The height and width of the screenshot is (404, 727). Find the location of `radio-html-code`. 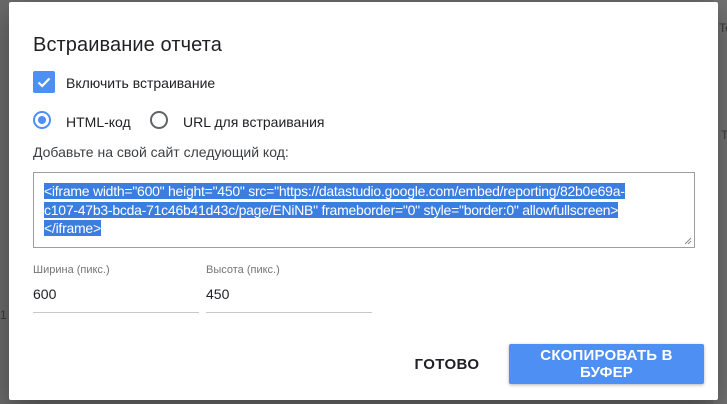

radio-html-code is located at coordinates (42, 120).